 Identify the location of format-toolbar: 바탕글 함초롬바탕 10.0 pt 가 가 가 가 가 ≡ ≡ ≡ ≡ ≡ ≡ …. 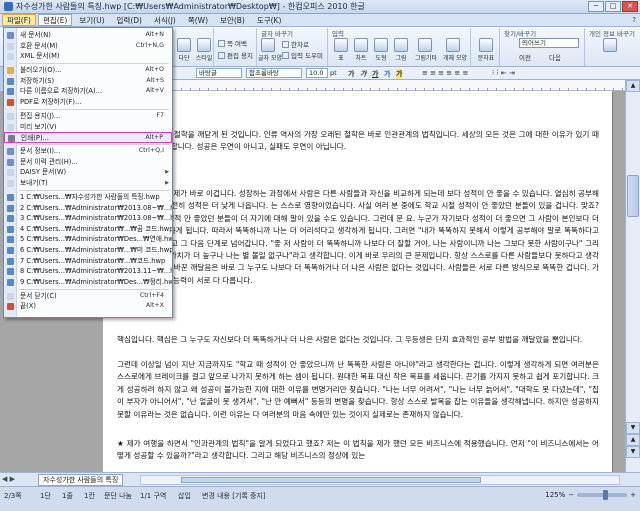
(406, 73).